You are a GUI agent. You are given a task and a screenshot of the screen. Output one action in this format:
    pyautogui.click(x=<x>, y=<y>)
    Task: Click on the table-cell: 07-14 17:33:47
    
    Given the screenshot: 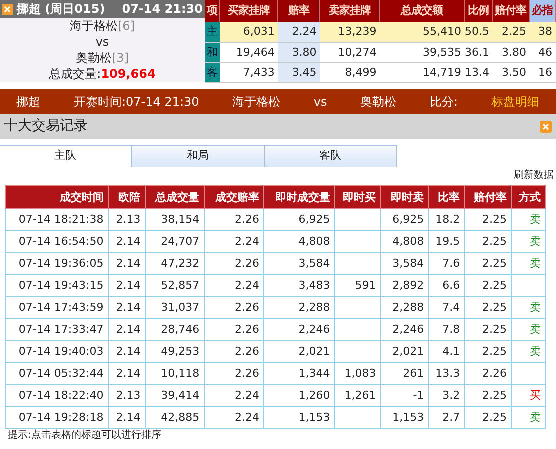 What is the action you would take?
    pyautogui.click(x=61, y=329)
    